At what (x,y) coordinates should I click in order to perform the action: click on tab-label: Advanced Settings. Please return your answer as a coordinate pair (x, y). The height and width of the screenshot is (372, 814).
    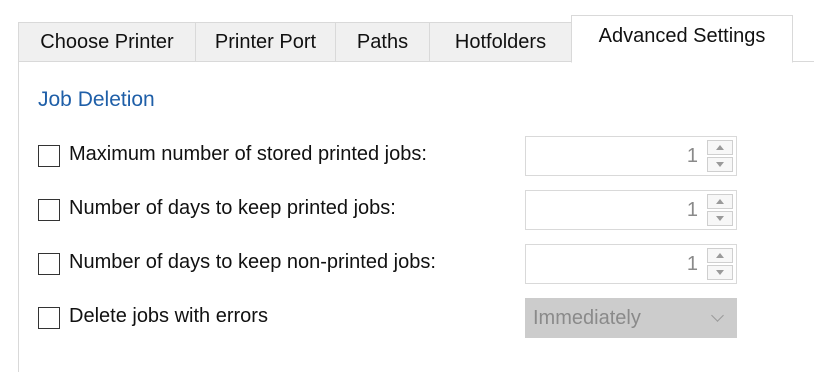
    Looking at the image, I should click on (682, 36).